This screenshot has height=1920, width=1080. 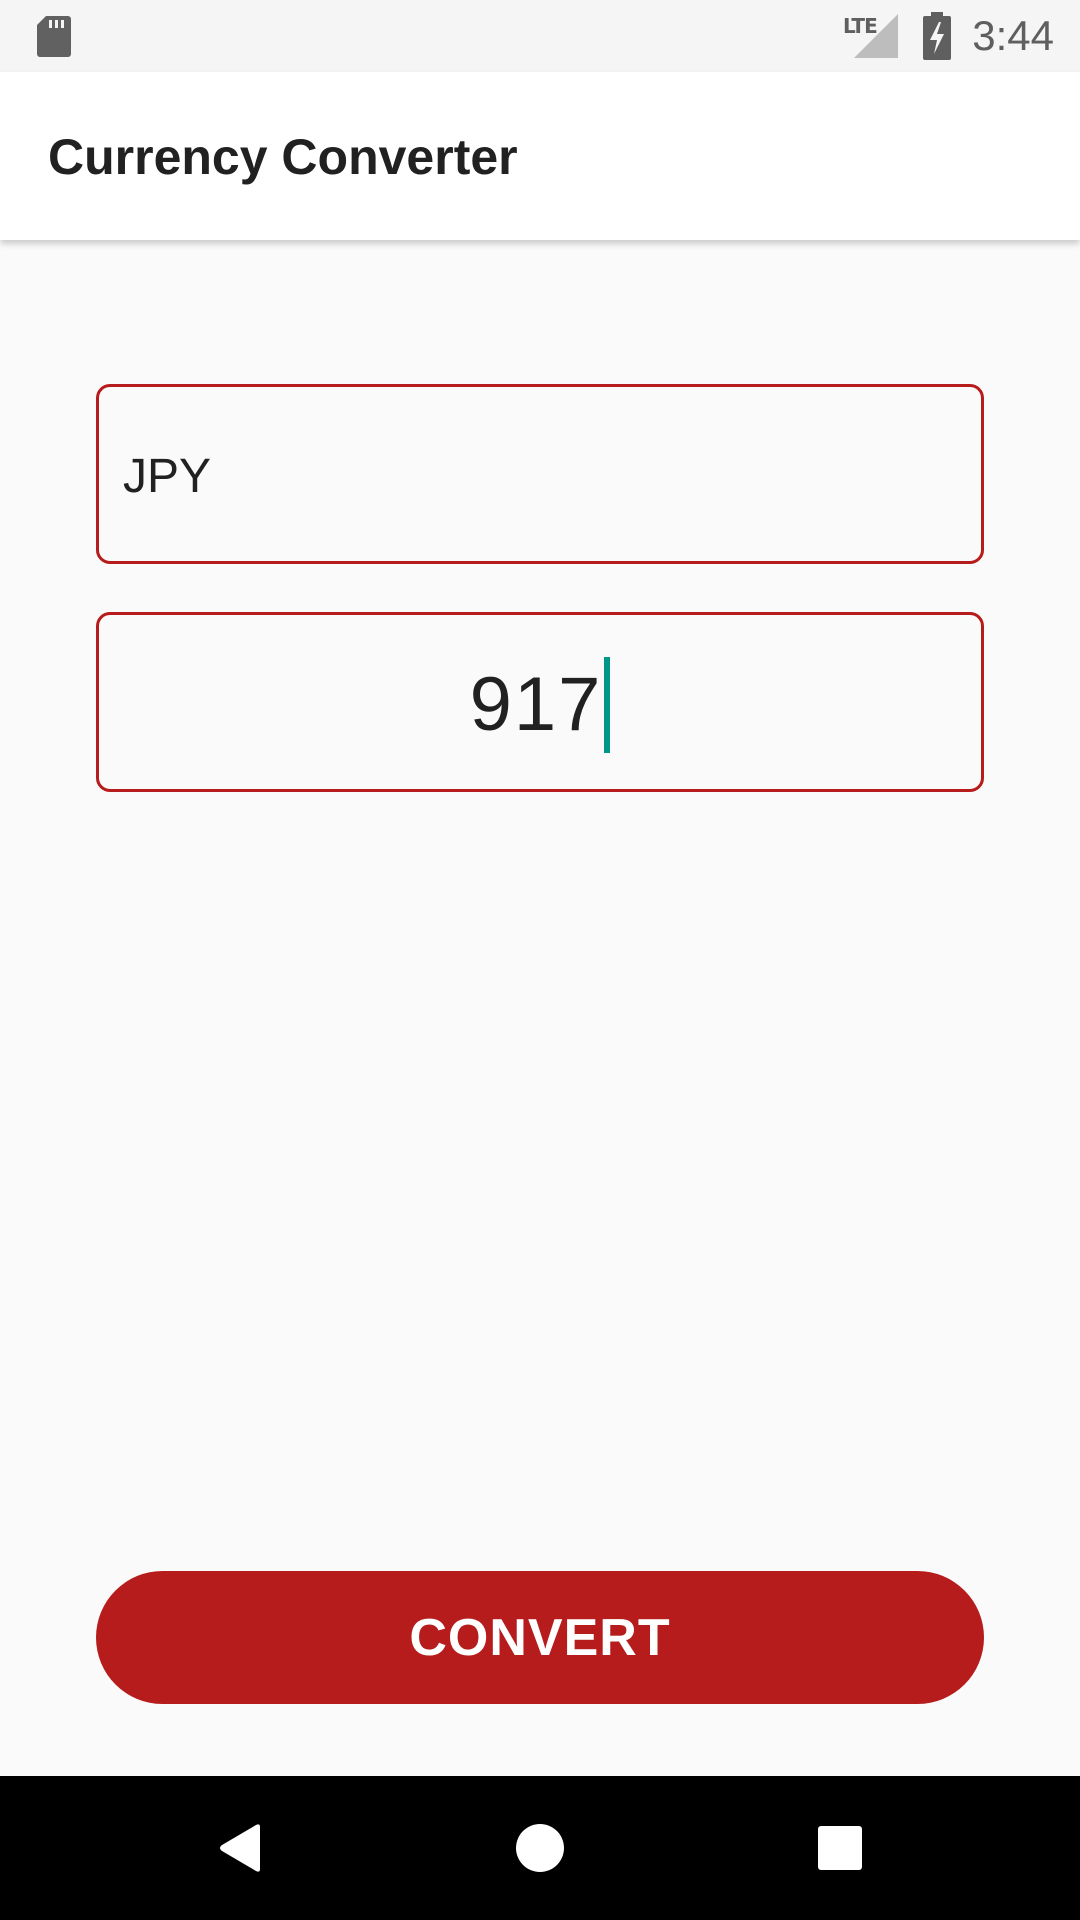 I want to click on amount-input: 917, so click(x=540, y=702).